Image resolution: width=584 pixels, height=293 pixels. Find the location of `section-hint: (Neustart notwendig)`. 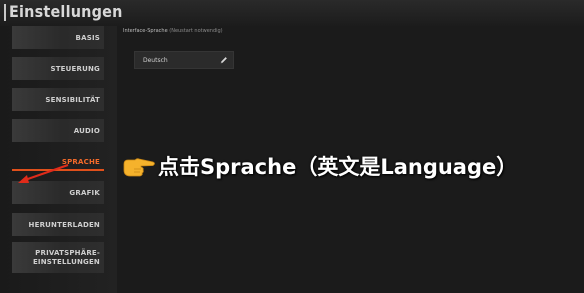

section-hint: (Neustart notwendig) is located at coordinates (196, 31).